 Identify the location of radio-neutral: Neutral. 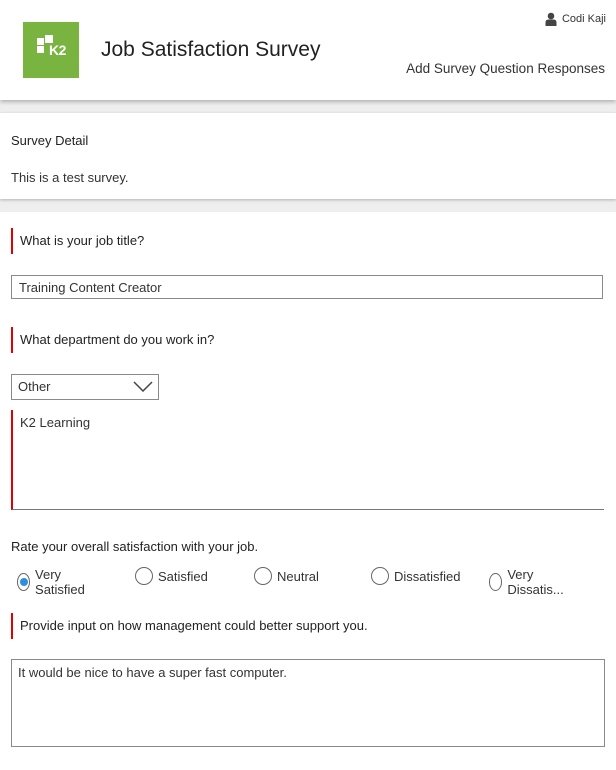
(286, 576).